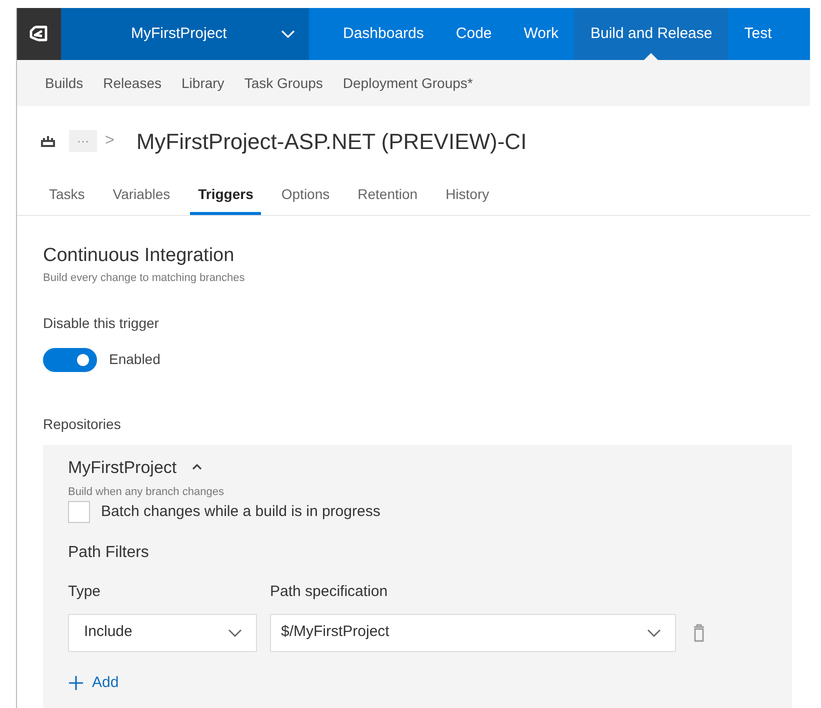 The height and width of the screenshot is (708, 821). Describe the element at coordinates (226, 195) in the screenshot. I see `tab: Triggers` at that location.